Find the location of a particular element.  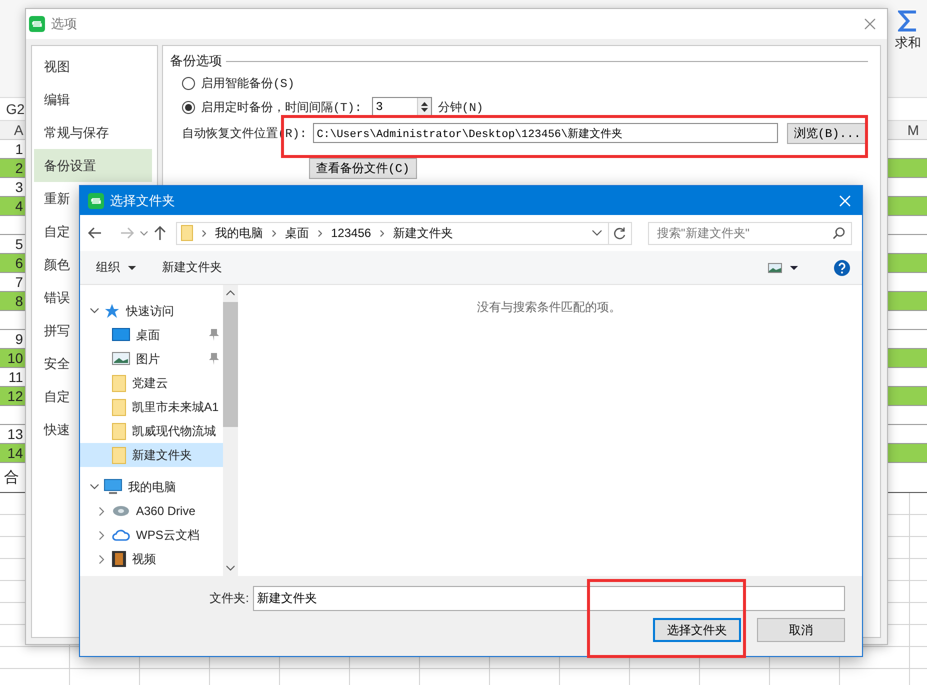

tree-item: 我的电脑 is located at coordinates (151, 487).